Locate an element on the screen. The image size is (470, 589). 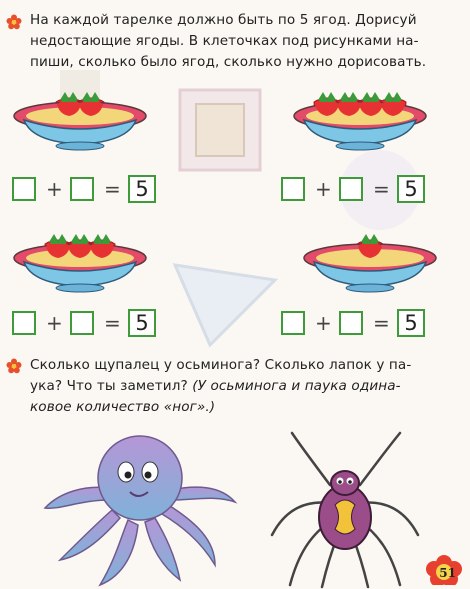
page-number-badge: 51 is located at coordinates (444, 571).